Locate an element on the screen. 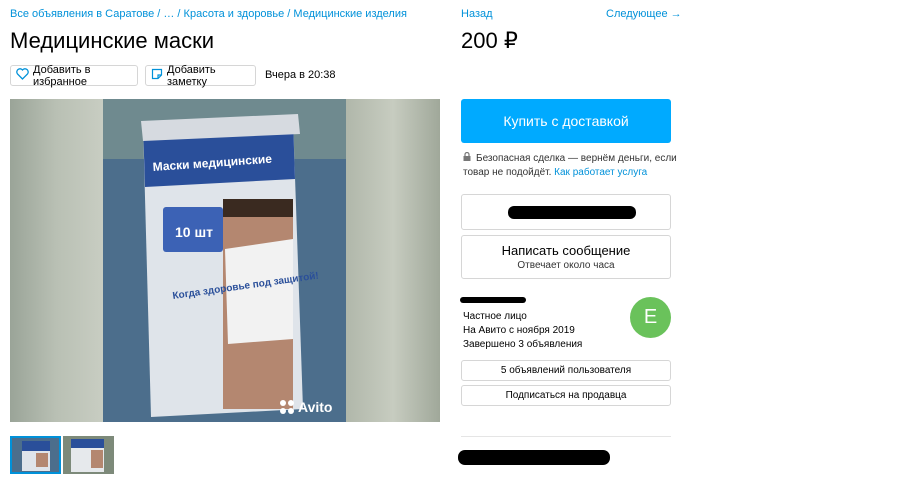 Image resolution: width=900 pixels, height=482 pixels. gallery-blur-right is located at coordinates (393, 260).